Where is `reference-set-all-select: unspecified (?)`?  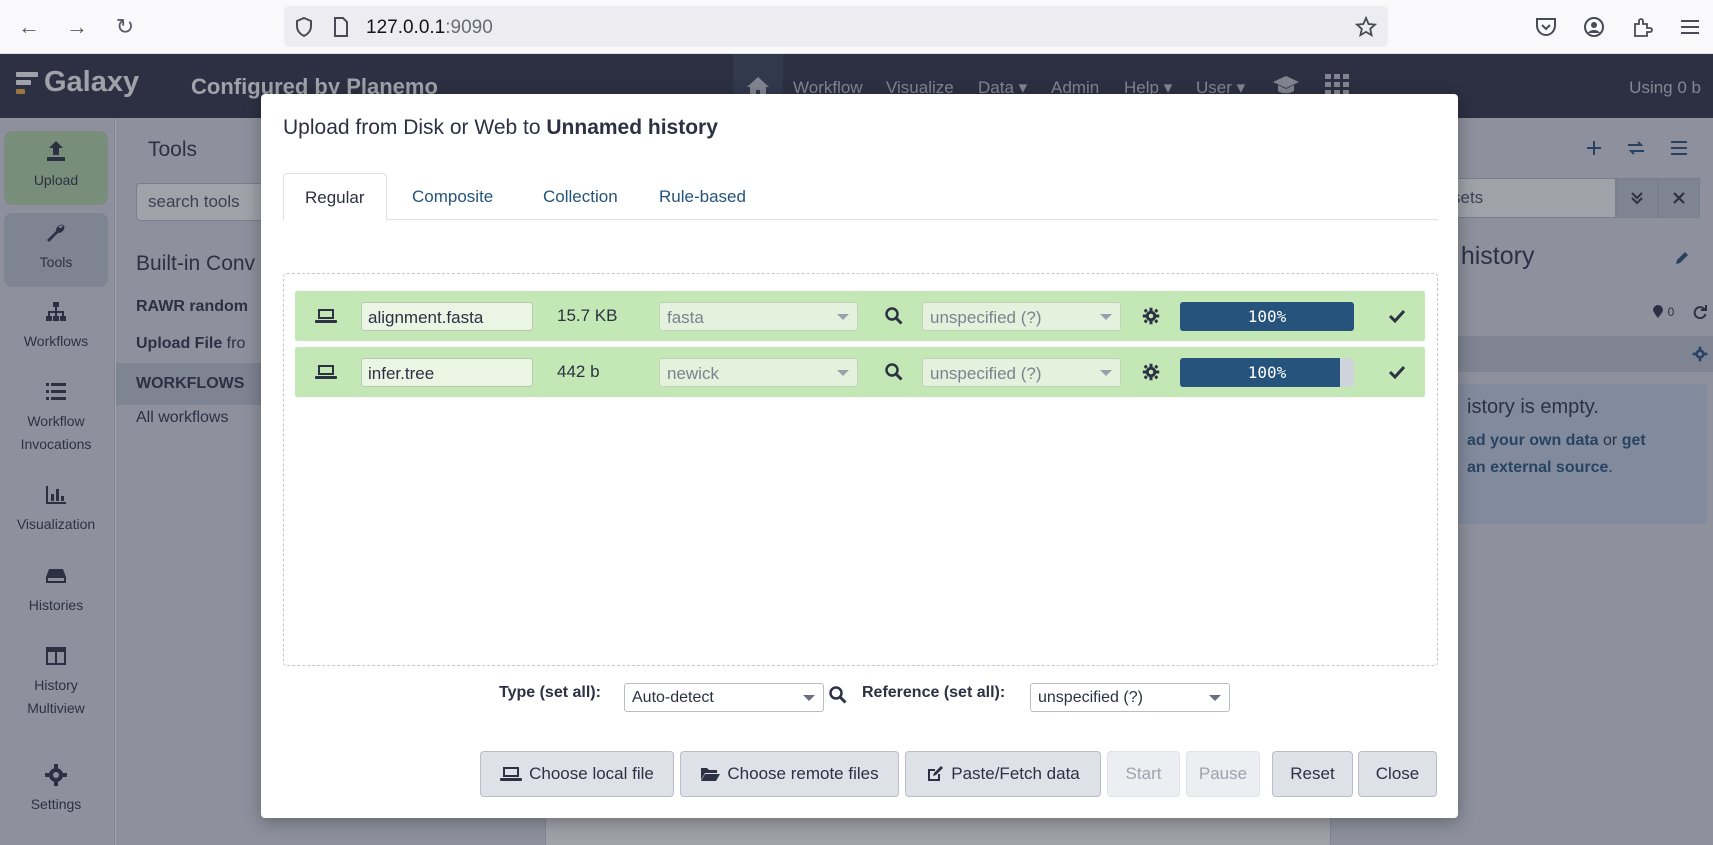 reference-set-all-select: unspecified (?) is located at coordinates (1130, 697).